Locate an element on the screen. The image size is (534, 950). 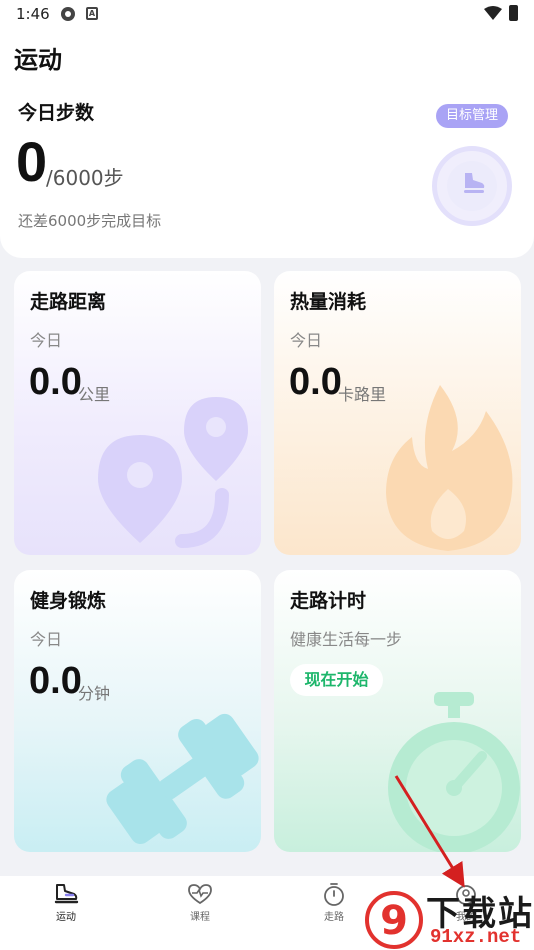
tab-label: 运动 is located at coordinates (66, 917).